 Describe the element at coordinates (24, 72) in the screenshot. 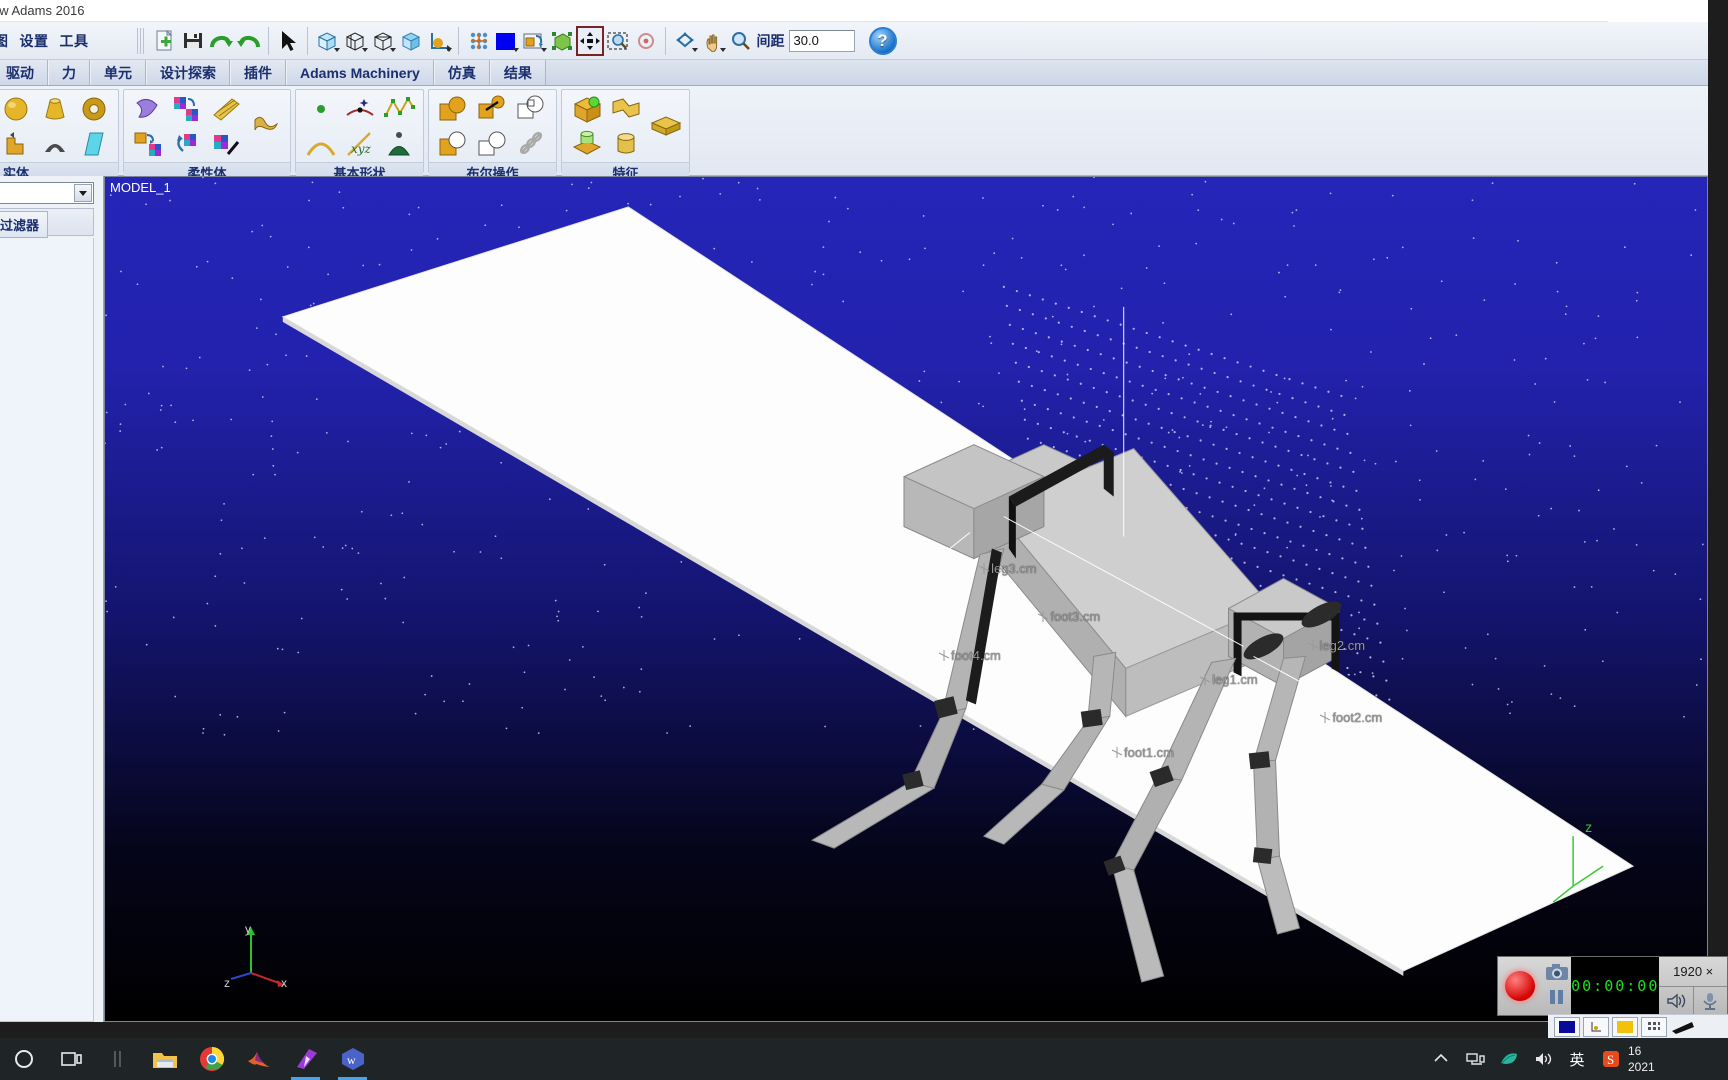

I see `tab-motion: 驱动` at that location.